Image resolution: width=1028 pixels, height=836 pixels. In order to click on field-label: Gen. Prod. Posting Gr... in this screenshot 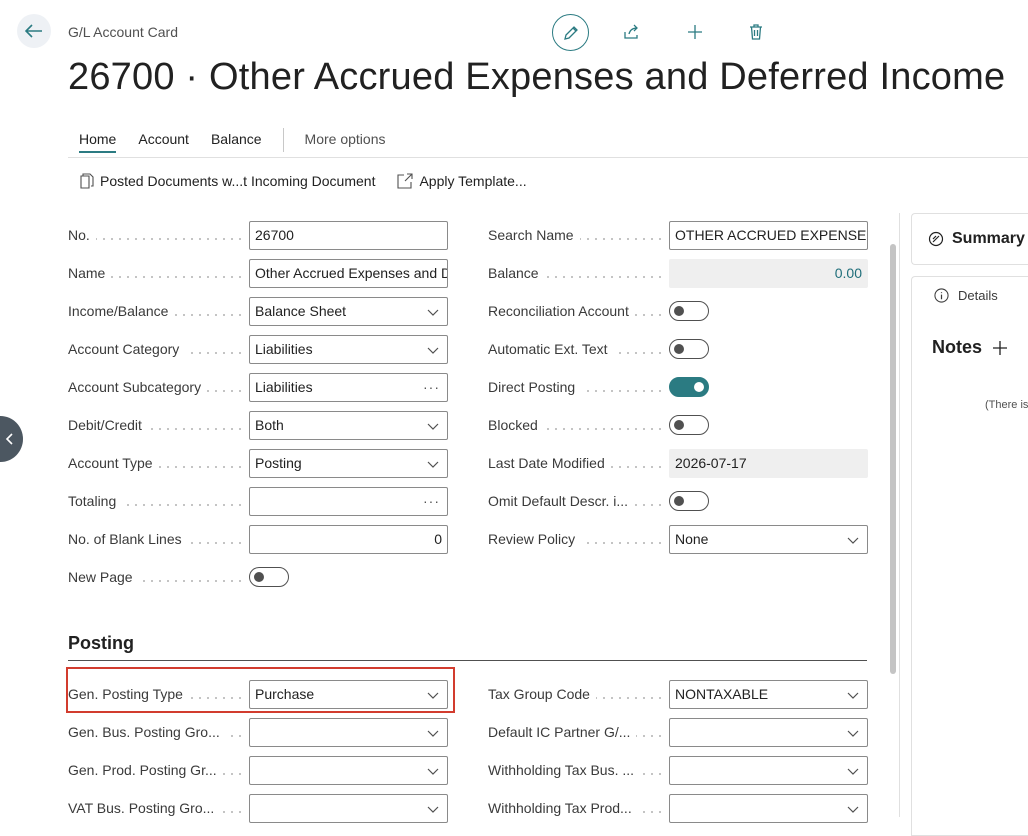, I will do `click(158, 770)`.